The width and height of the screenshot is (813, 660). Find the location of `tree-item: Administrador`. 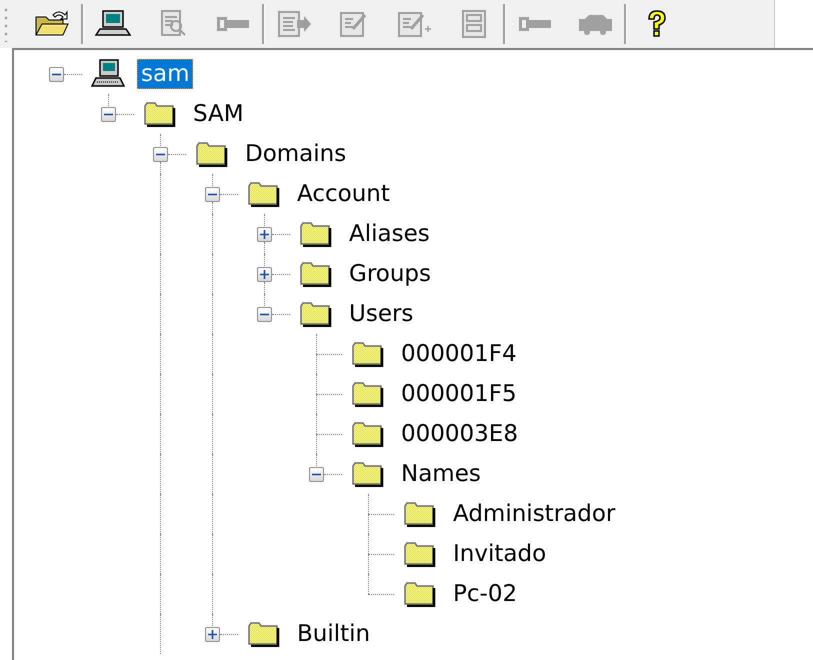

tree-item: Administrador is located at coordinates (534, 514).